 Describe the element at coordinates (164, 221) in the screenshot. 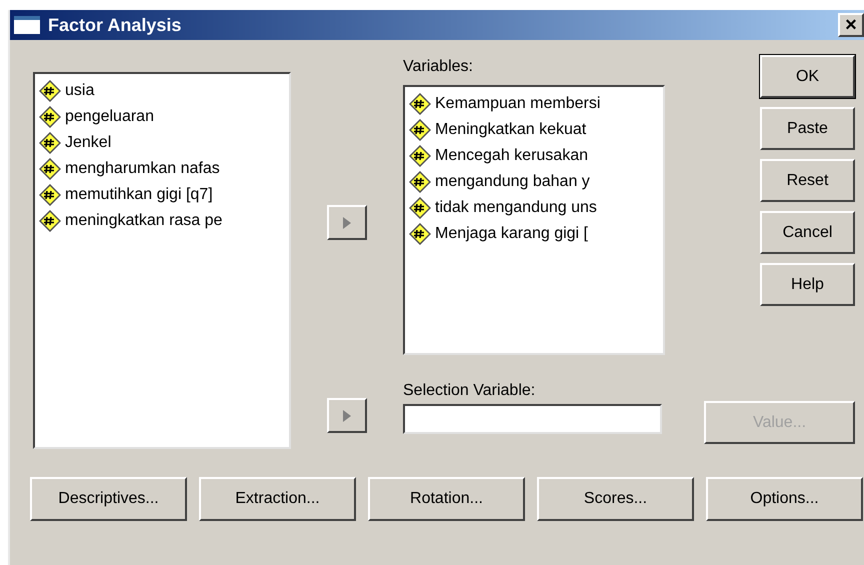

I see `variable-item: meningkatkan rasa pe` at that location.